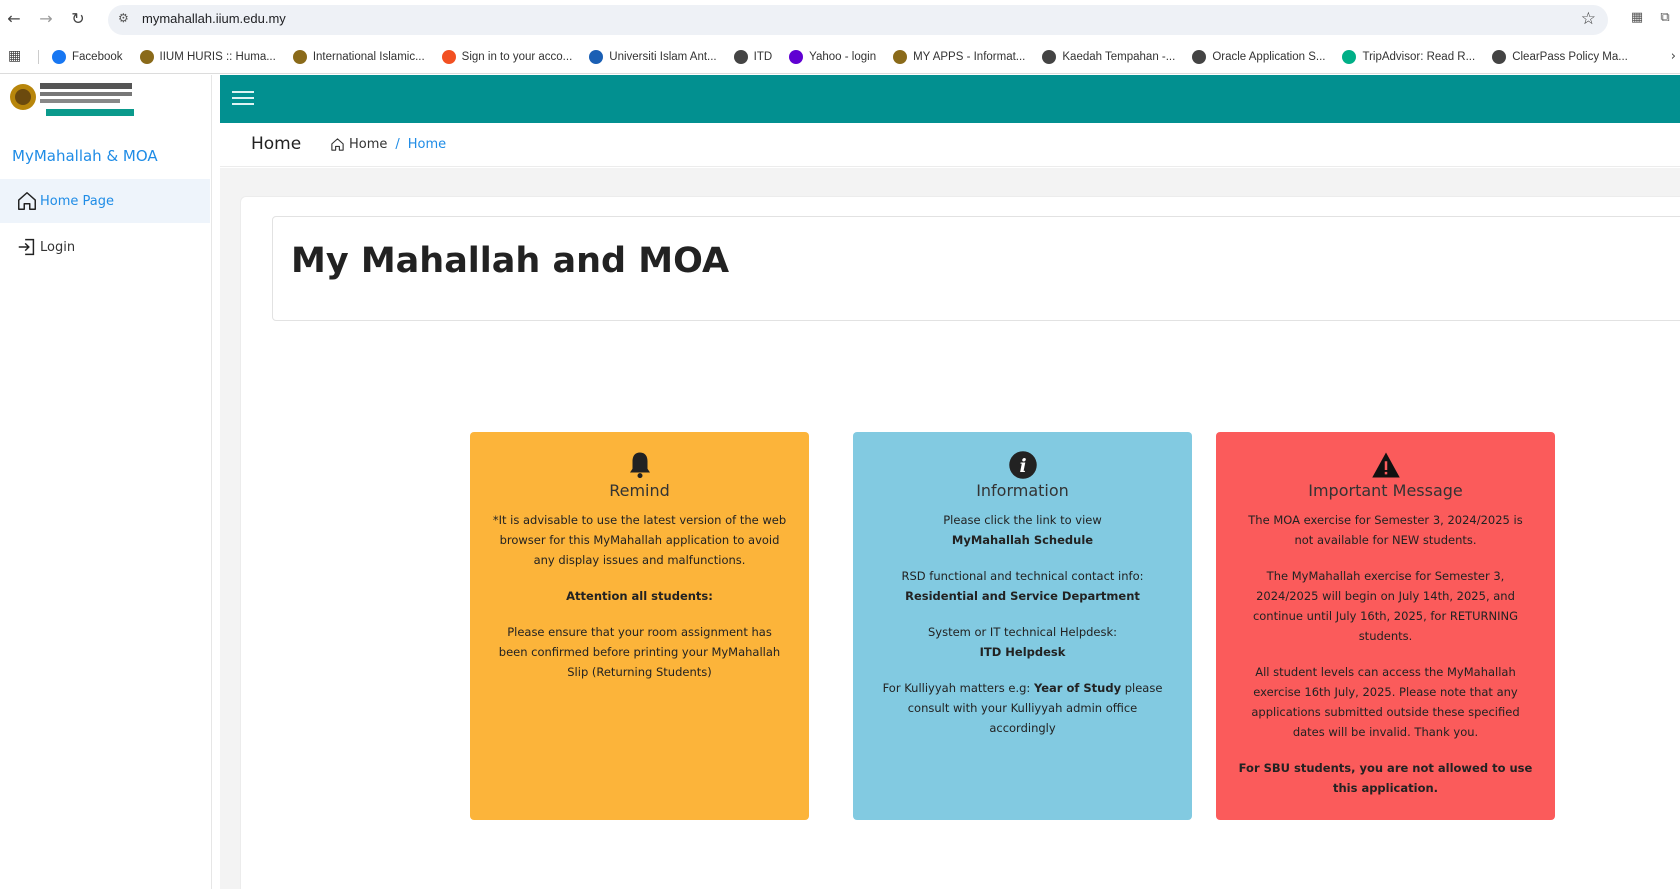 The image size is (1680, 889). I want to click on bookmark-item: ITD, so click(753, 57).